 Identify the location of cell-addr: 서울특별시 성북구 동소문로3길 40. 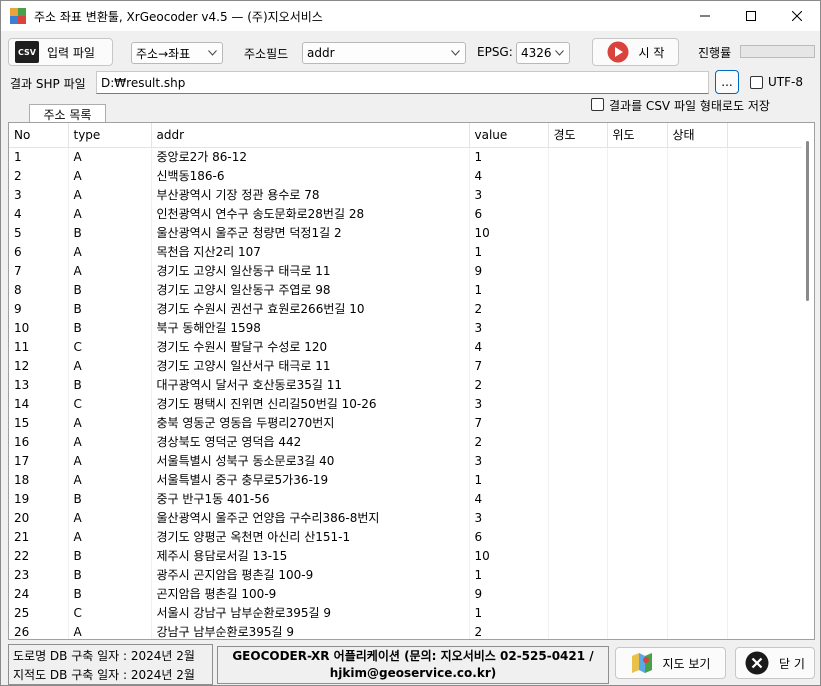
(310, 460).